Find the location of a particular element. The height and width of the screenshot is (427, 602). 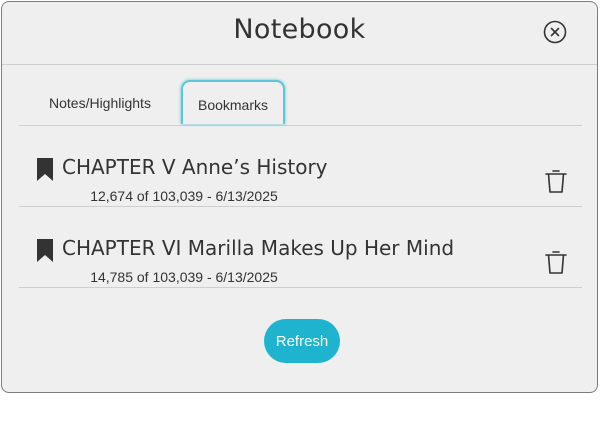

bookmark-title: CHAPTER V Anne’s History is located at coordinates (195, 167).